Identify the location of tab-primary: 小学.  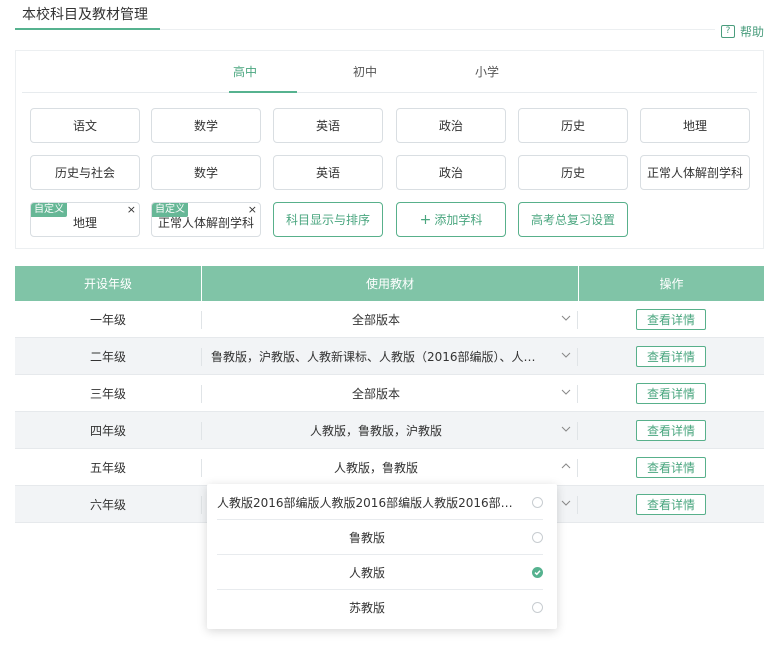
(487, 71).